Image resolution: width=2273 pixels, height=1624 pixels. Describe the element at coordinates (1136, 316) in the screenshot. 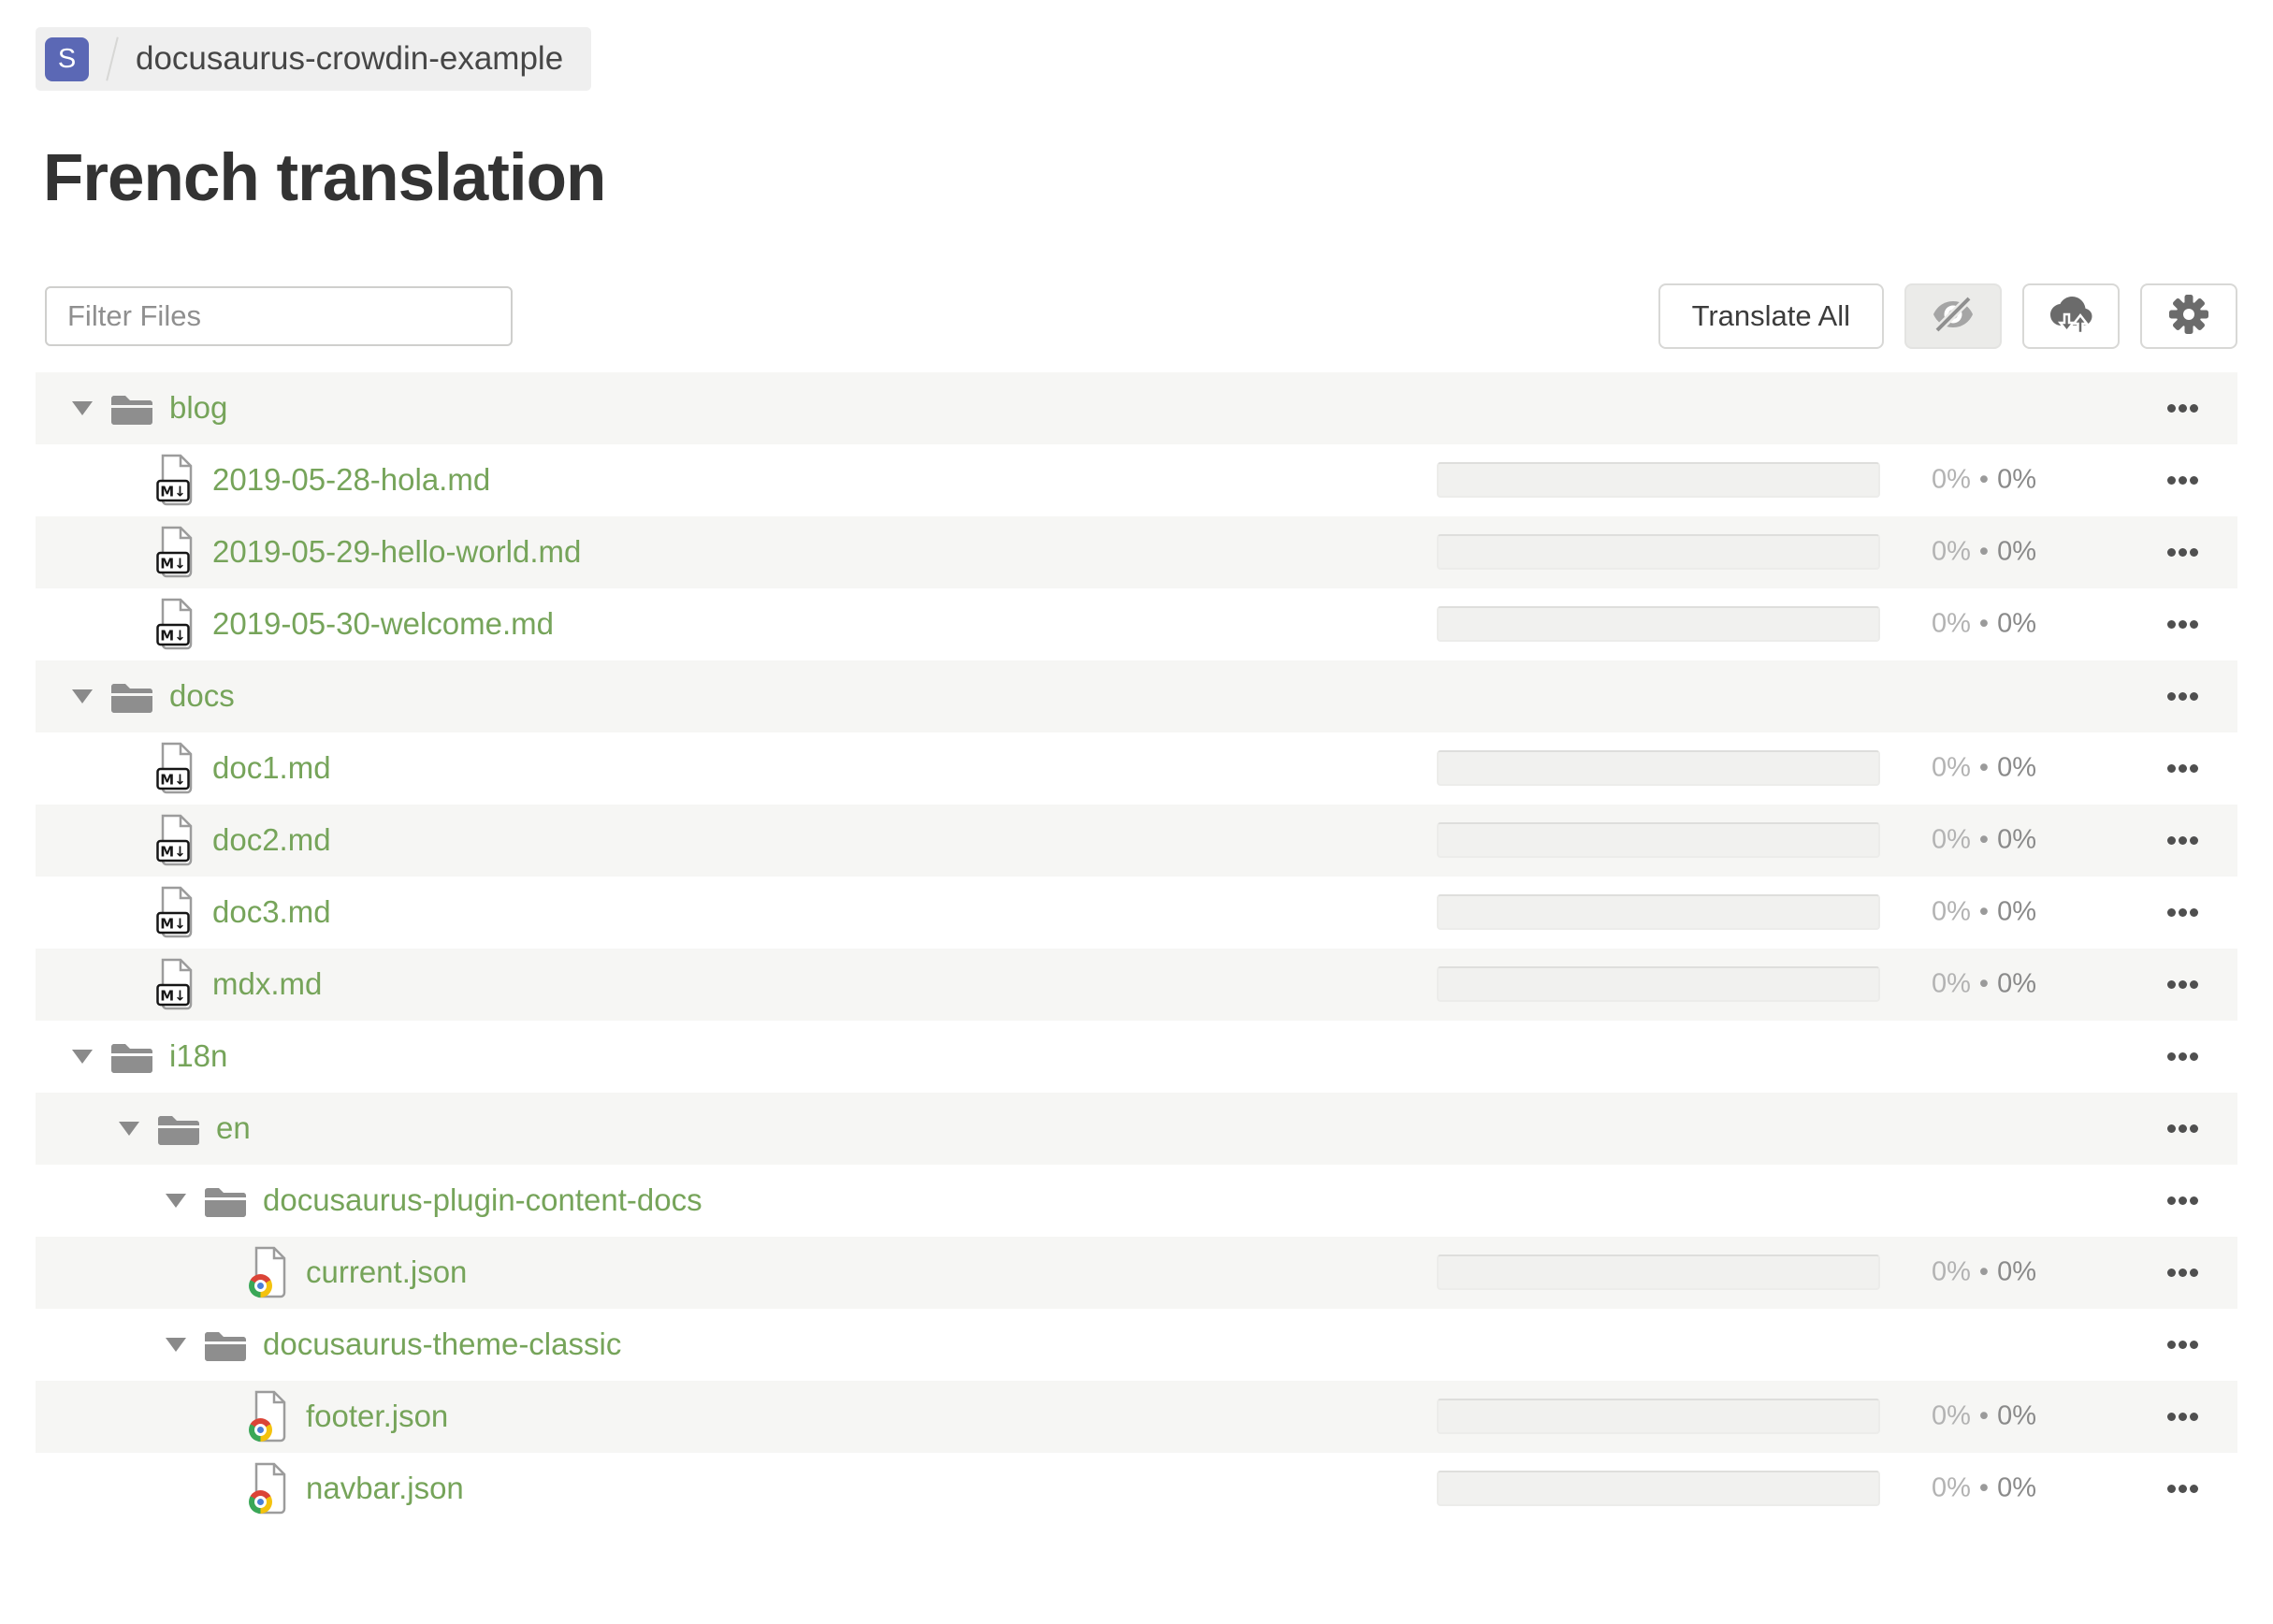

I see `toolbar: Translate All` at that location.